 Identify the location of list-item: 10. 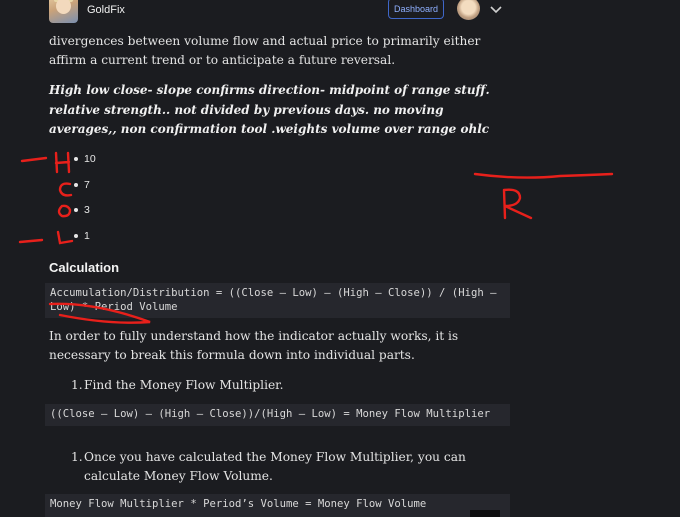
(85, 159).